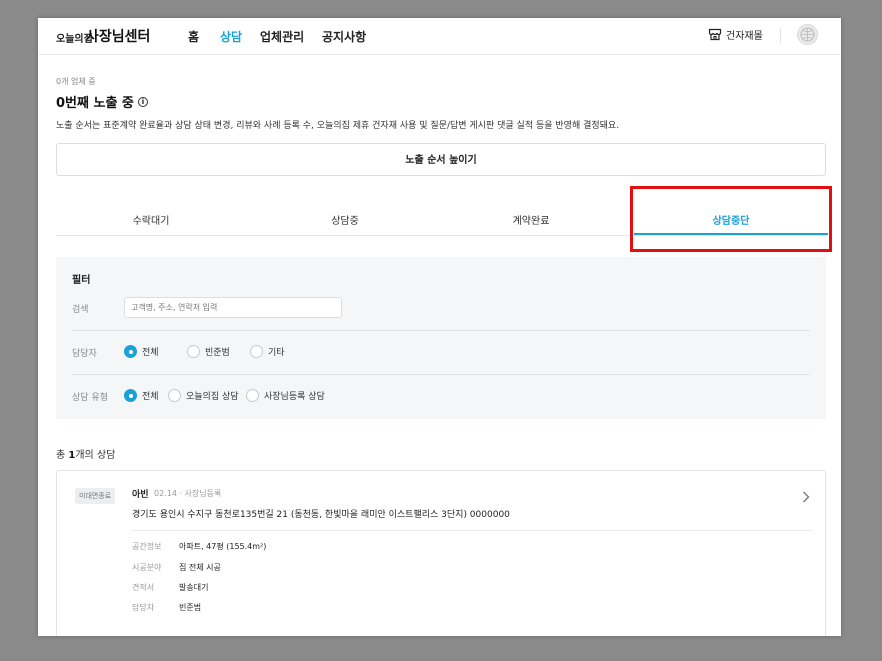 The height and width of the screenshot is (661, 882). I want to click on filter-title: 필터, so click(81, 280).